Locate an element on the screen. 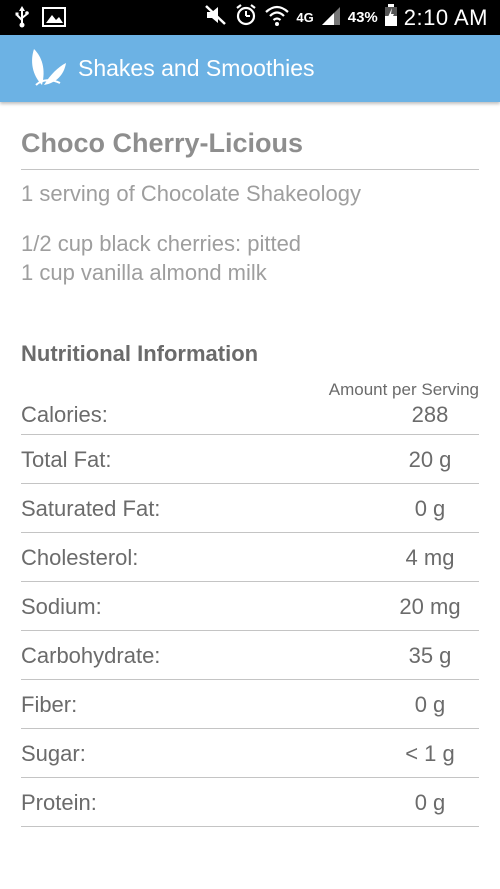 The width and height of the screenshot is (500, 889). nutrient-label: Total Fat: is located at coordinates (66, 459).